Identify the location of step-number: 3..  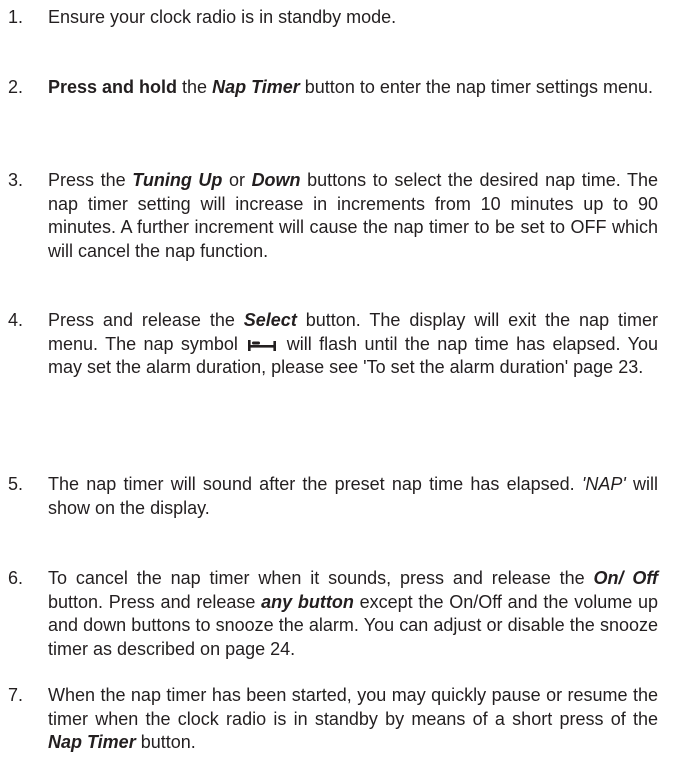
(16, 180).